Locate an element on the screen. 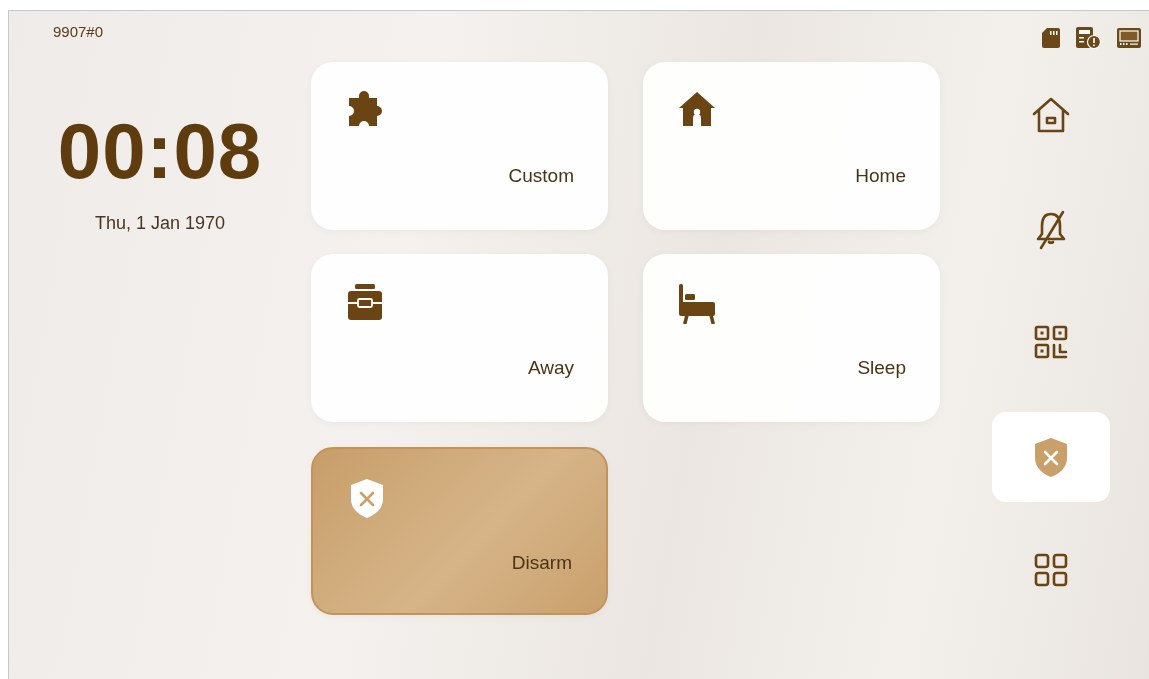 Image resolution: width=1149 pixels, height=679 pixels. bed-icon is located at coordinates (697, 303).